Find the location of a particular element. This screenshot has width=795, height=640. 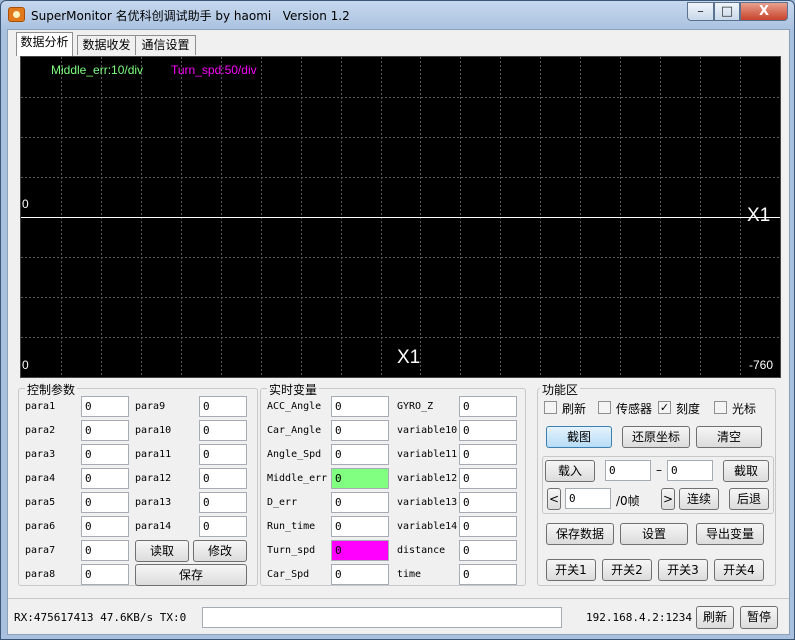

tab-data-analysis: 数据分析 is located at coordinates (44, 44).